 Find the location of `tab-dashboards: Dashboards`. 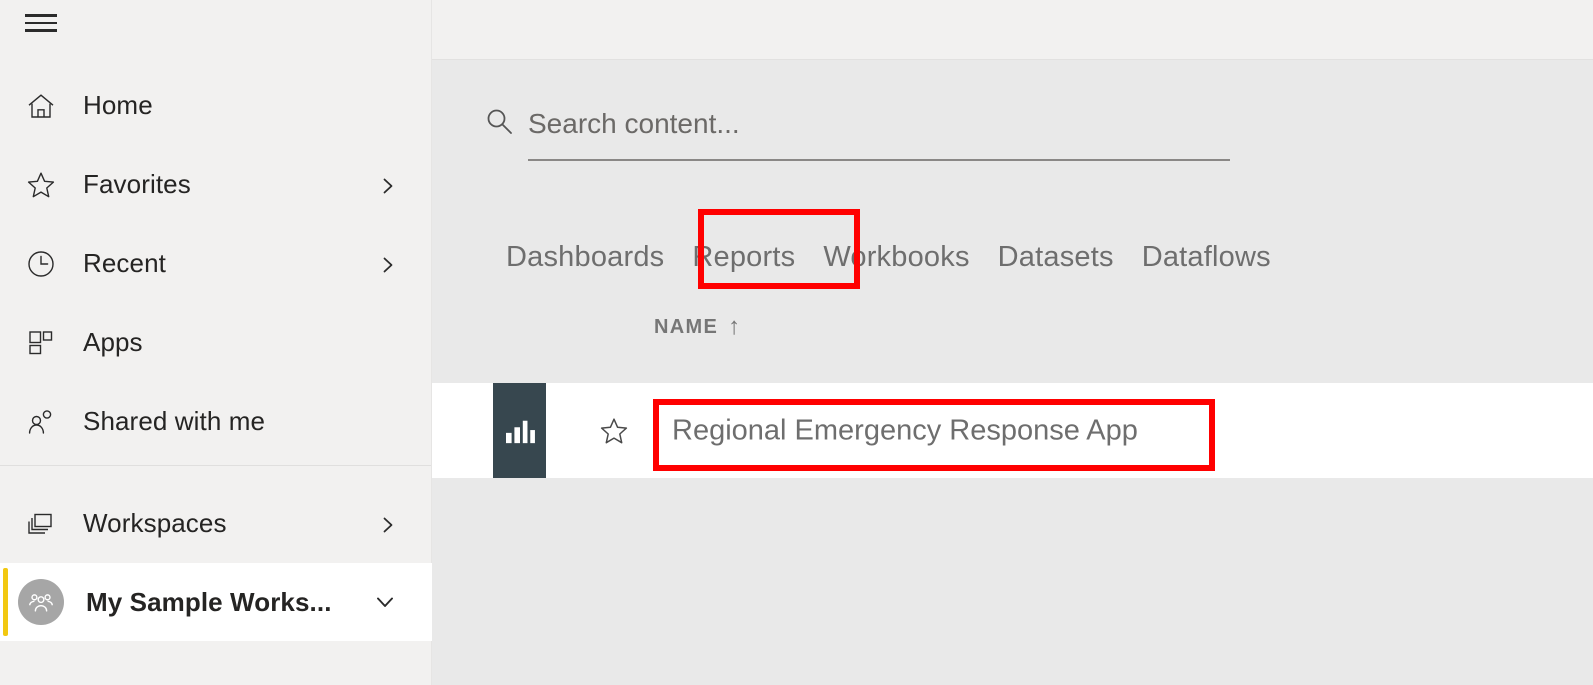

tab-dashboards: Dashboards is located at coordinates (585, 257).